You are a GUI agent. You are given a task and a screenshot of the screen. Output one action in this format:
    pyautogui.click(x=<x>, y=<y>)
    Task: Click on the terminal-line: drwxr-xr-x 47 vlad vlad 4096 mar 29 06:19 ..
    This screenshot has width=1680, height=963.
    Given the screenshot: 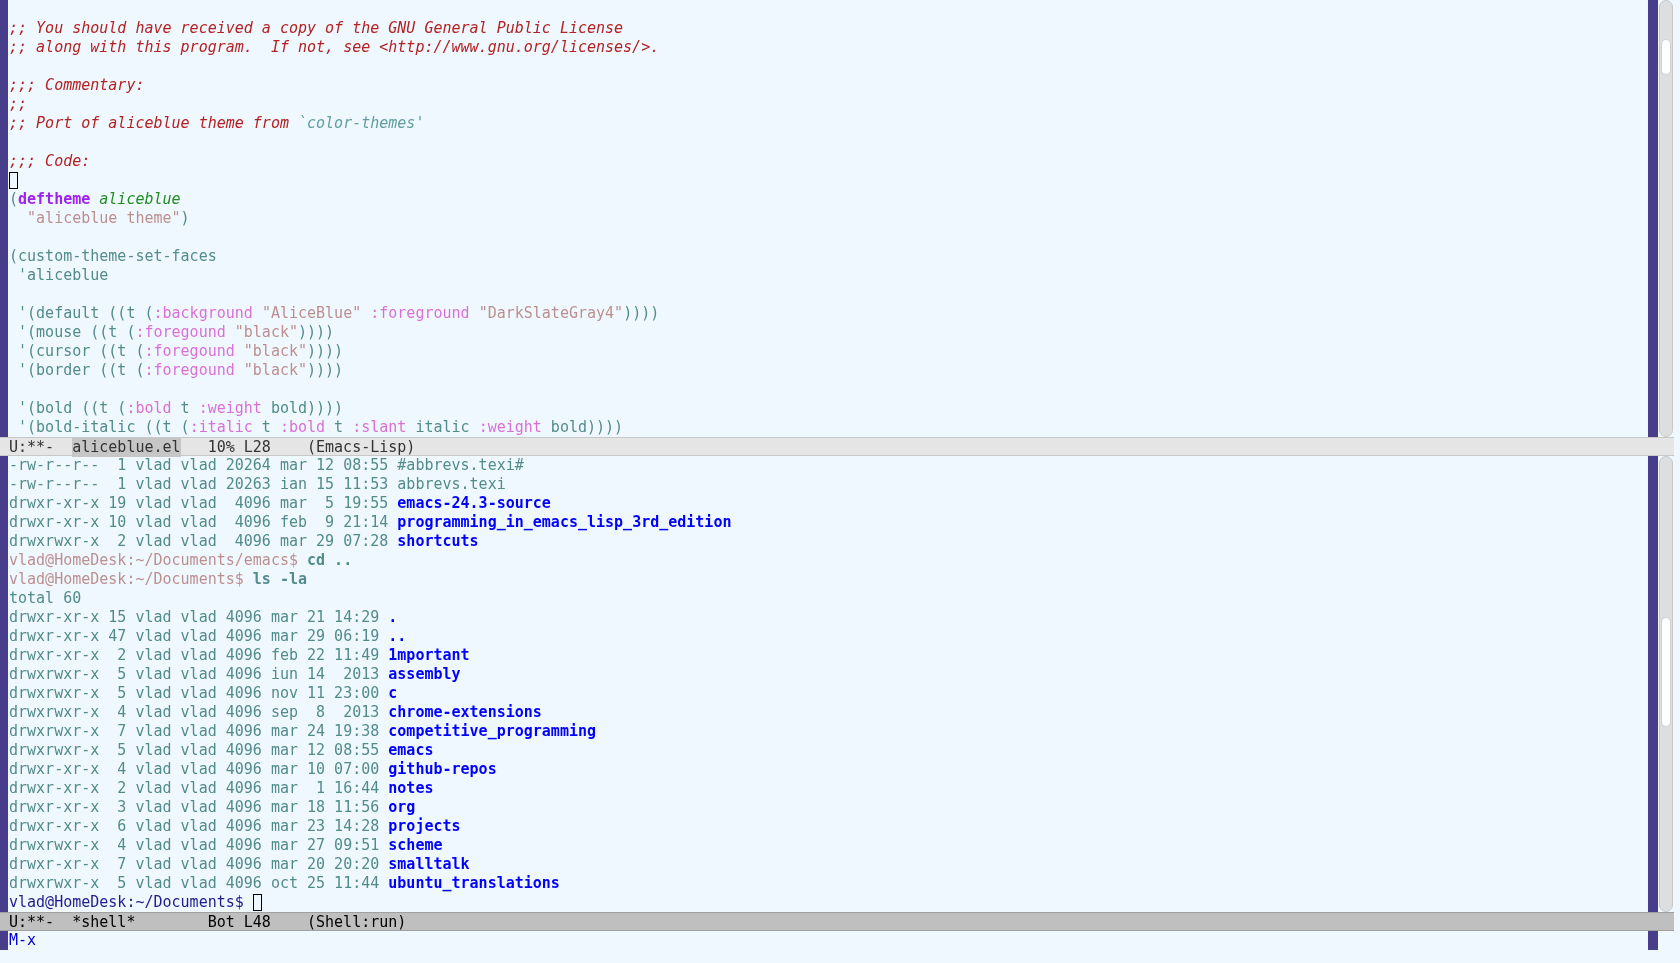 What is the action you would take?
    pyautogui.click(x=208, y=636)
    